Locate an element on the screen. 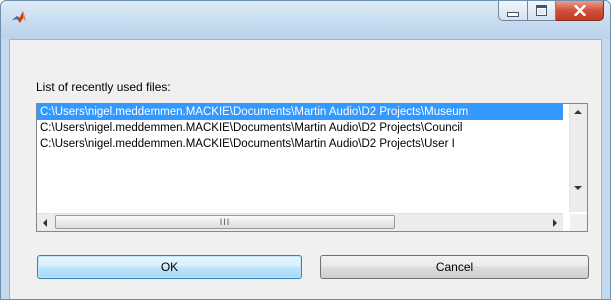  title-bar is located at coordinates (305, 20).